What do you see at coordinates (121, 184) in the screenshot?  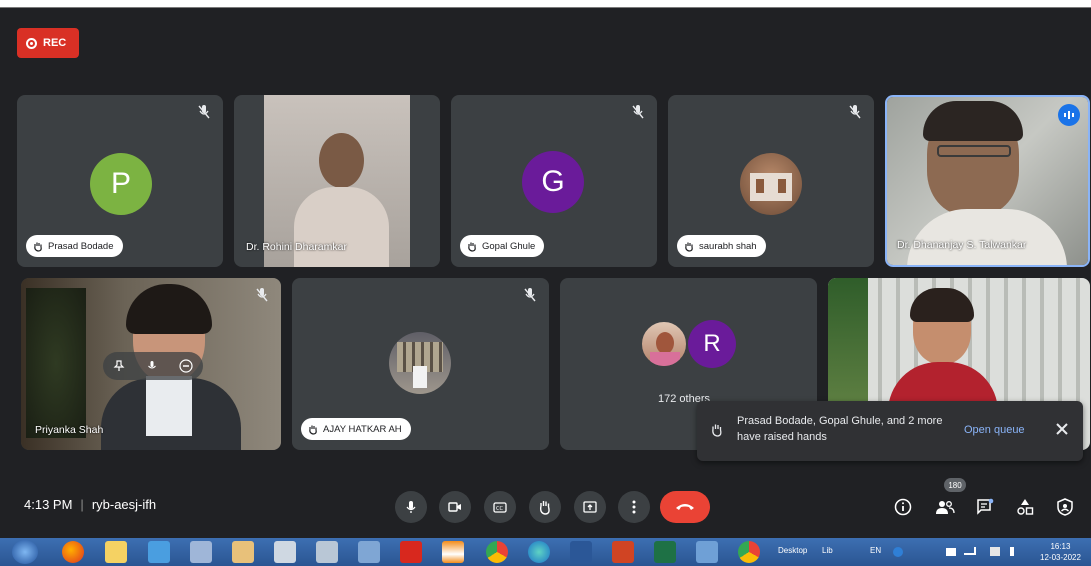 I see `avatar-initial: P` at bounding box center [121, 184].